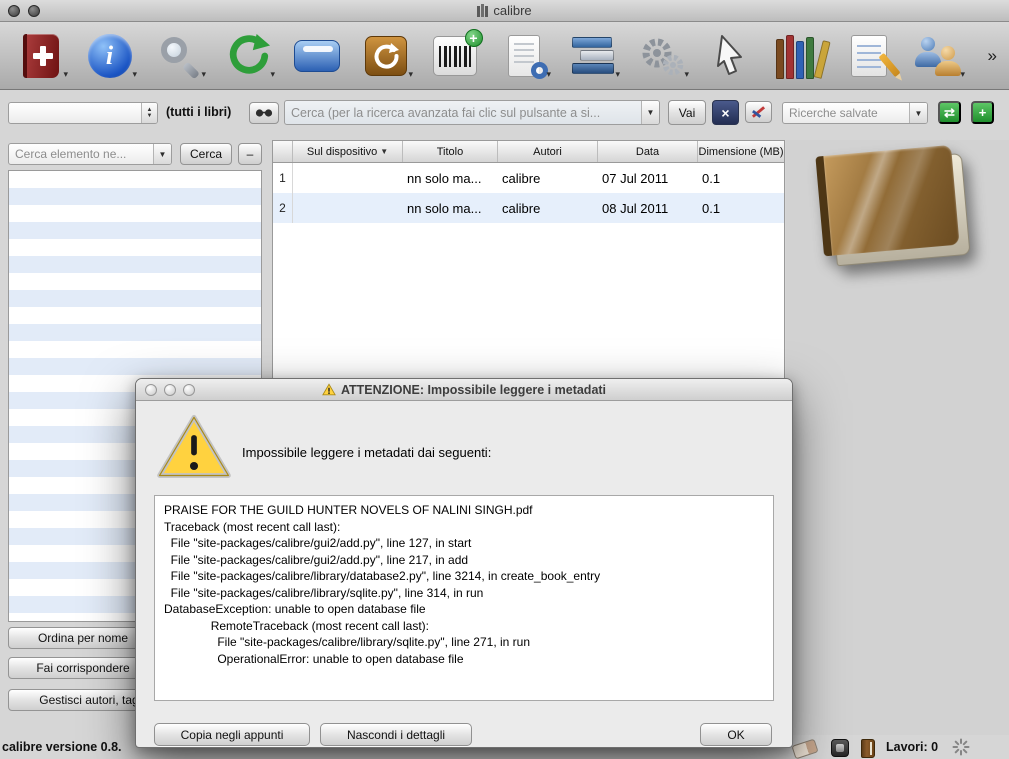 The image size is (1009, 759). What do you see at coordinates (741, 151) in the screenshot?
I see `column-header-size: Dimensione (MB)` at bounding box center [741, 151].